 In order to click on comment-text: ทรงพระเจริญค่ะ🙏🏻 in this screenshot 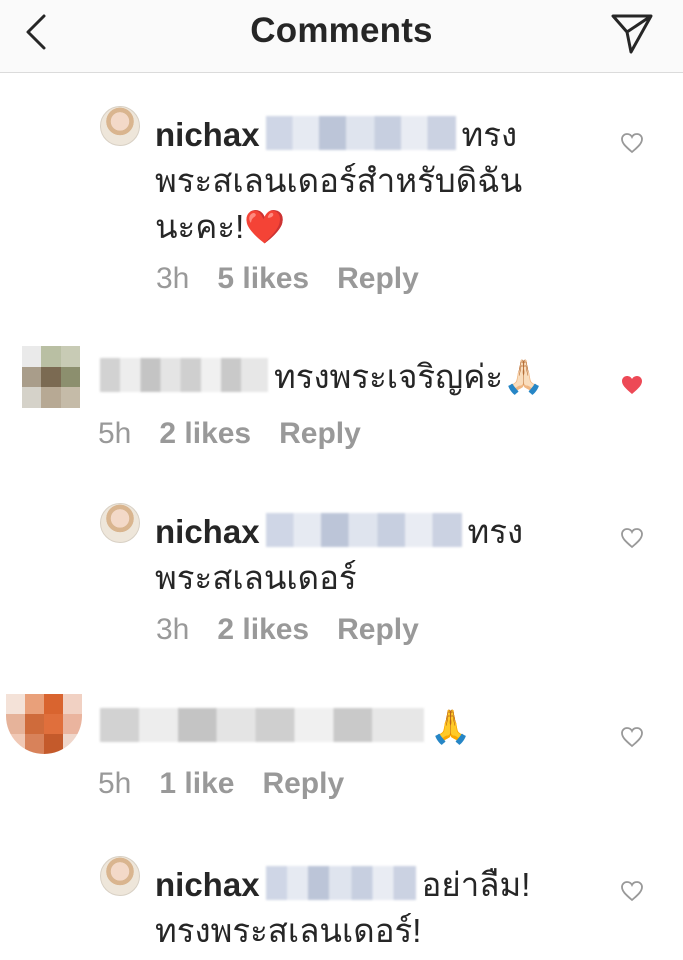, I will do `click(350, 377)`.